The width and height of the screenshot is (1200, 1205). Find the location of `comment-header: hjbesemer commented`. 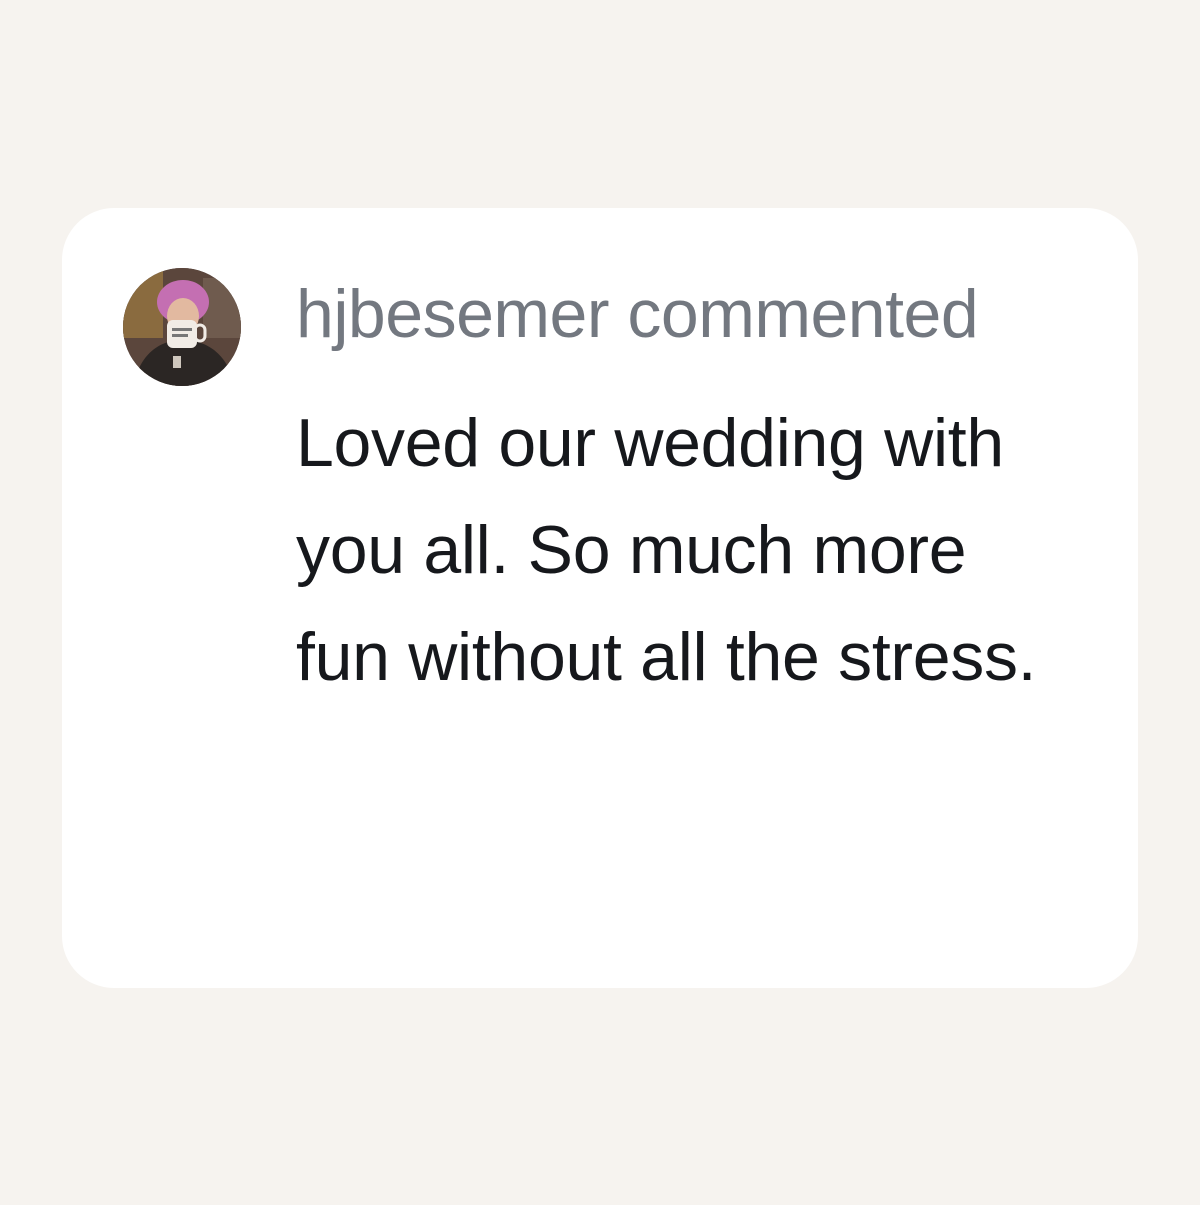

comment-header: hjbesemer commented is located at coordinates (637, 314).